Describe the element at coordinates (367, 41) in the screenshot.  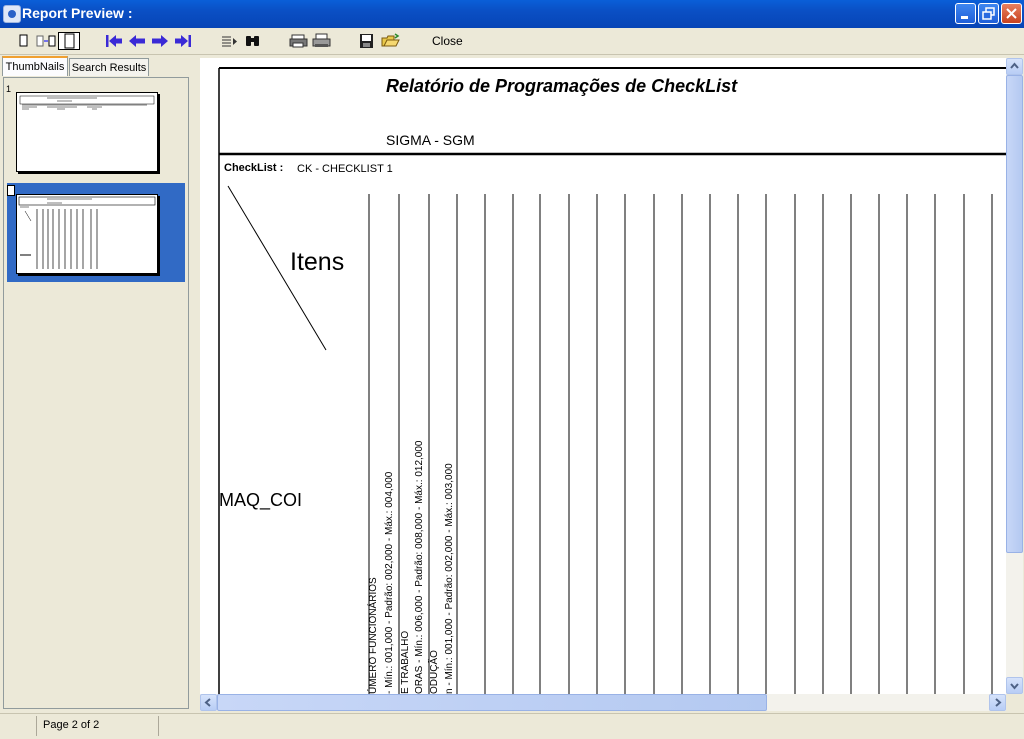
I see `save-icon` at that location.